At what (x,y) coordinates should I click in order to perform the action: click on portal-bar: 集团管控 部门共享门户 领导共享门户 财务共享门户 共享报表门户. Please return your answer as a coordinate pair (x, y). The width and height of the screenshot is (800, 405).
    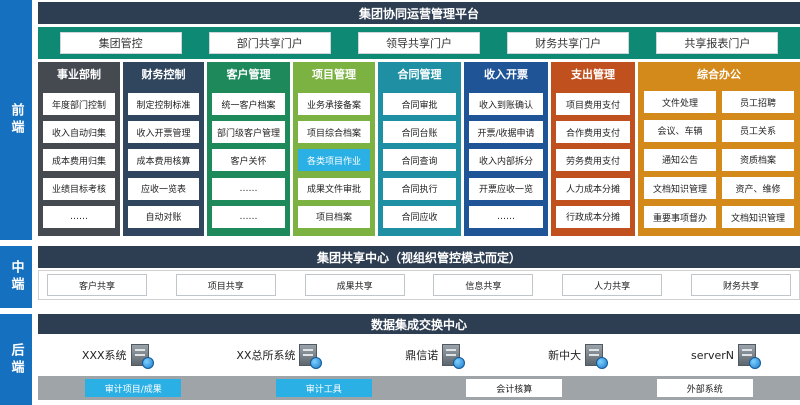
    Looking at the image, I should click on (419, 43).